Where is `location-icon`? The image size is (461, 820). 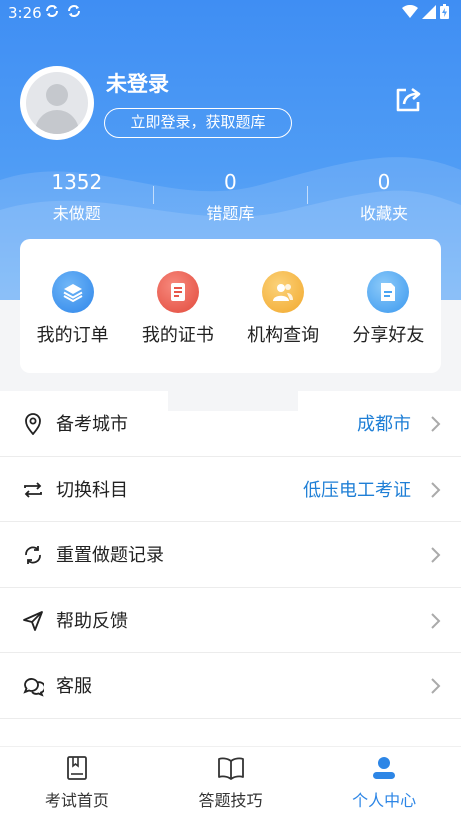
location-icon is located at coordinates (33, 424).